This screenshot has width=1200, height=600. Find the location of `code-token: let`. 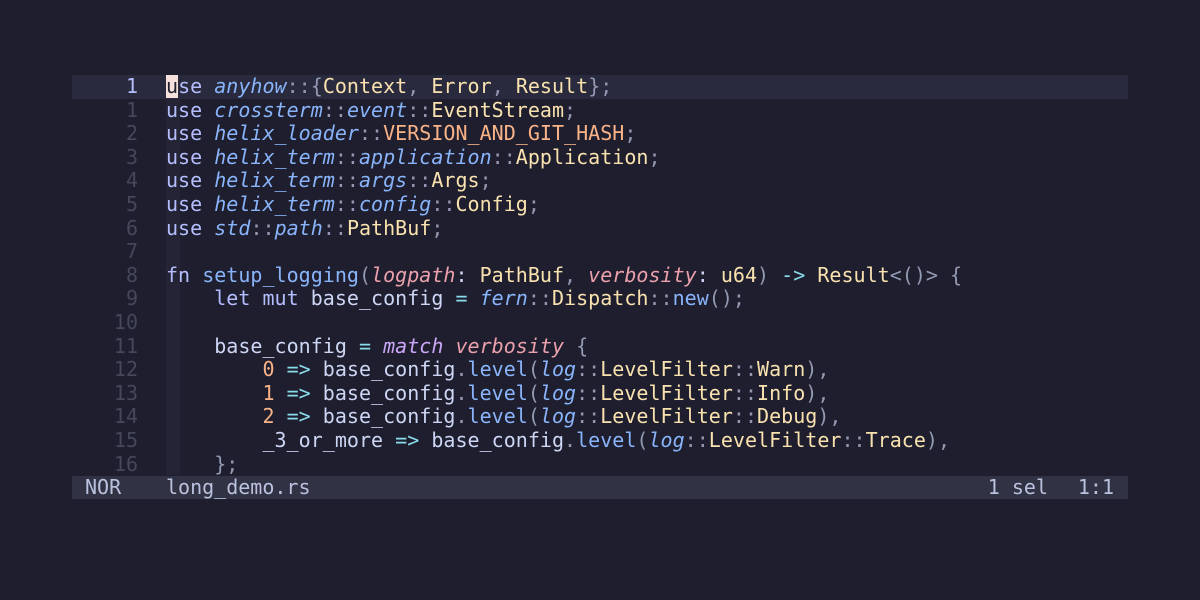

code-token: let is located at coordinates (232, 298).